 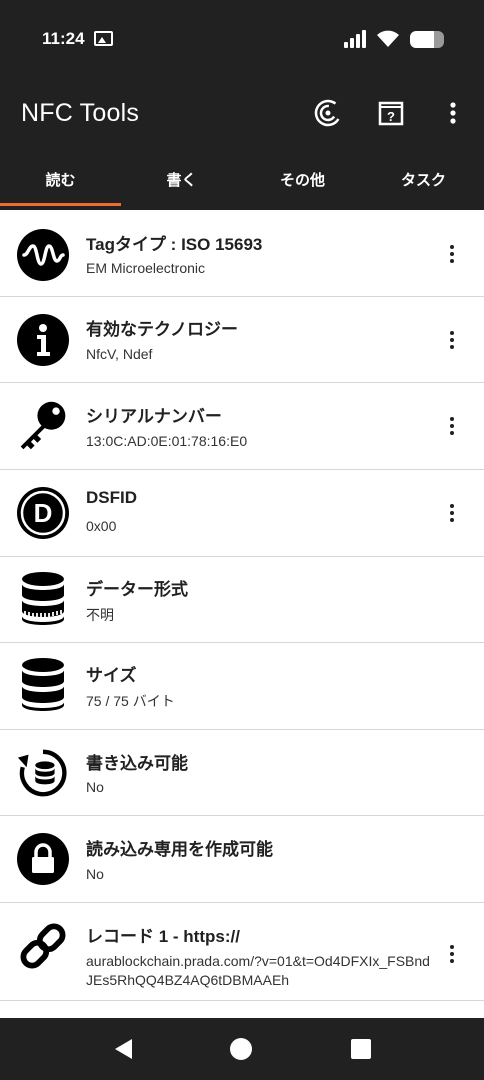 What do you see at coordinates (63, 38) in the screenshot?
I see `status-time: 11:24` at bounding box center [63, 38].